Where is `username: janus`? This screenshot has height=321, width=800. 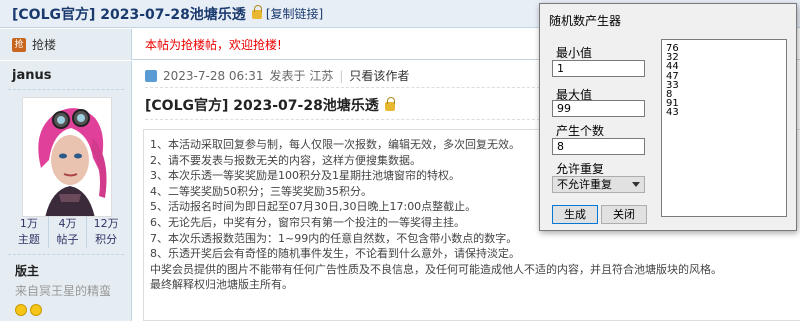 username: janus is located at coordinates (31, 75).